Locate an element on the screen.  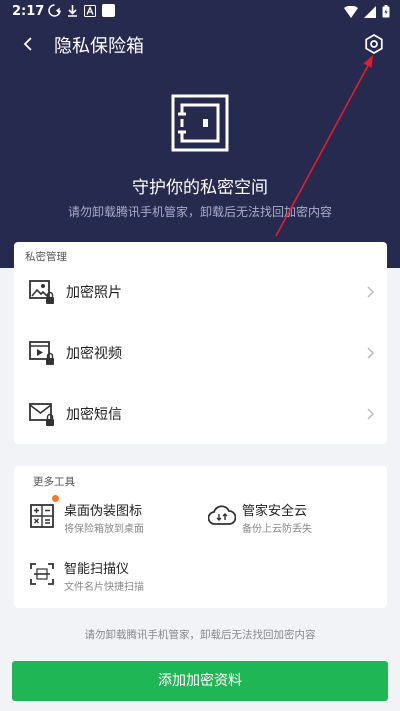
font-icon is located at coordinates (90, 10).